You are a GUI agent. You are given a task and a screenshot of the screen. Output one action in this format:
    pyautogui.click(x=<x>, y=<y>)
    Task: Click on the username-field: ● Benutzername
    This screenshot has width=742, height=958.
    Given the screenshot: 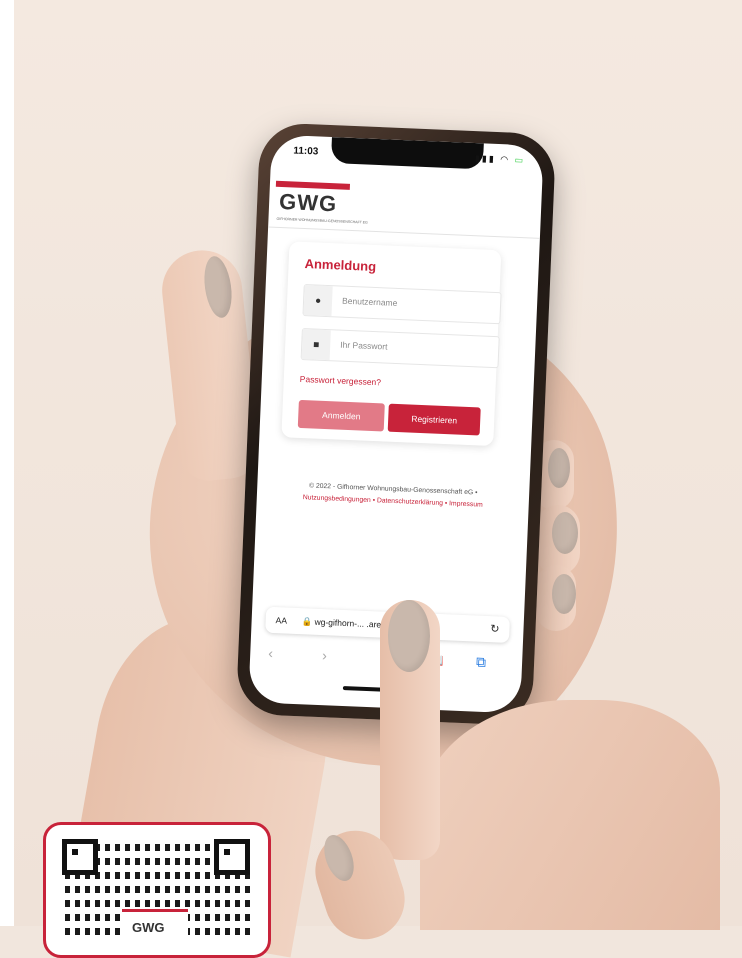 What is the action you would take?
    pyautogui.click(x=402, y=304)
    